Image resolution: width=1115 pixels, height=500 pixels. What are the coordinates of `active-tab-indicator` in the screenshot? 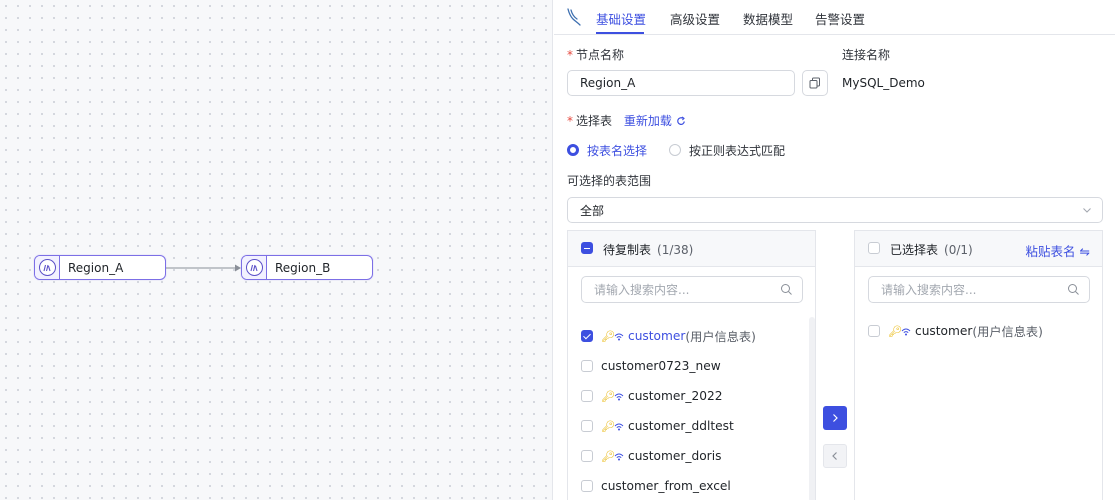 It's located at (620, 33).